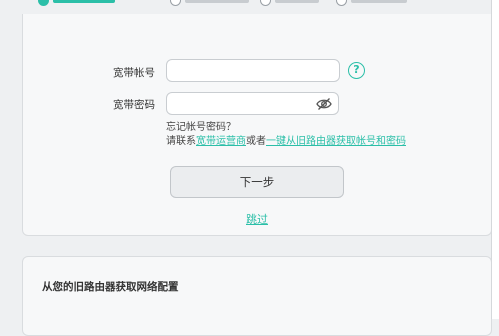 This screenshot has height=336, width=499. What do you see at coordinates (265, 3) in the screenshot?
I see `step-3-dot-icon` at bounding box center [265, 3].